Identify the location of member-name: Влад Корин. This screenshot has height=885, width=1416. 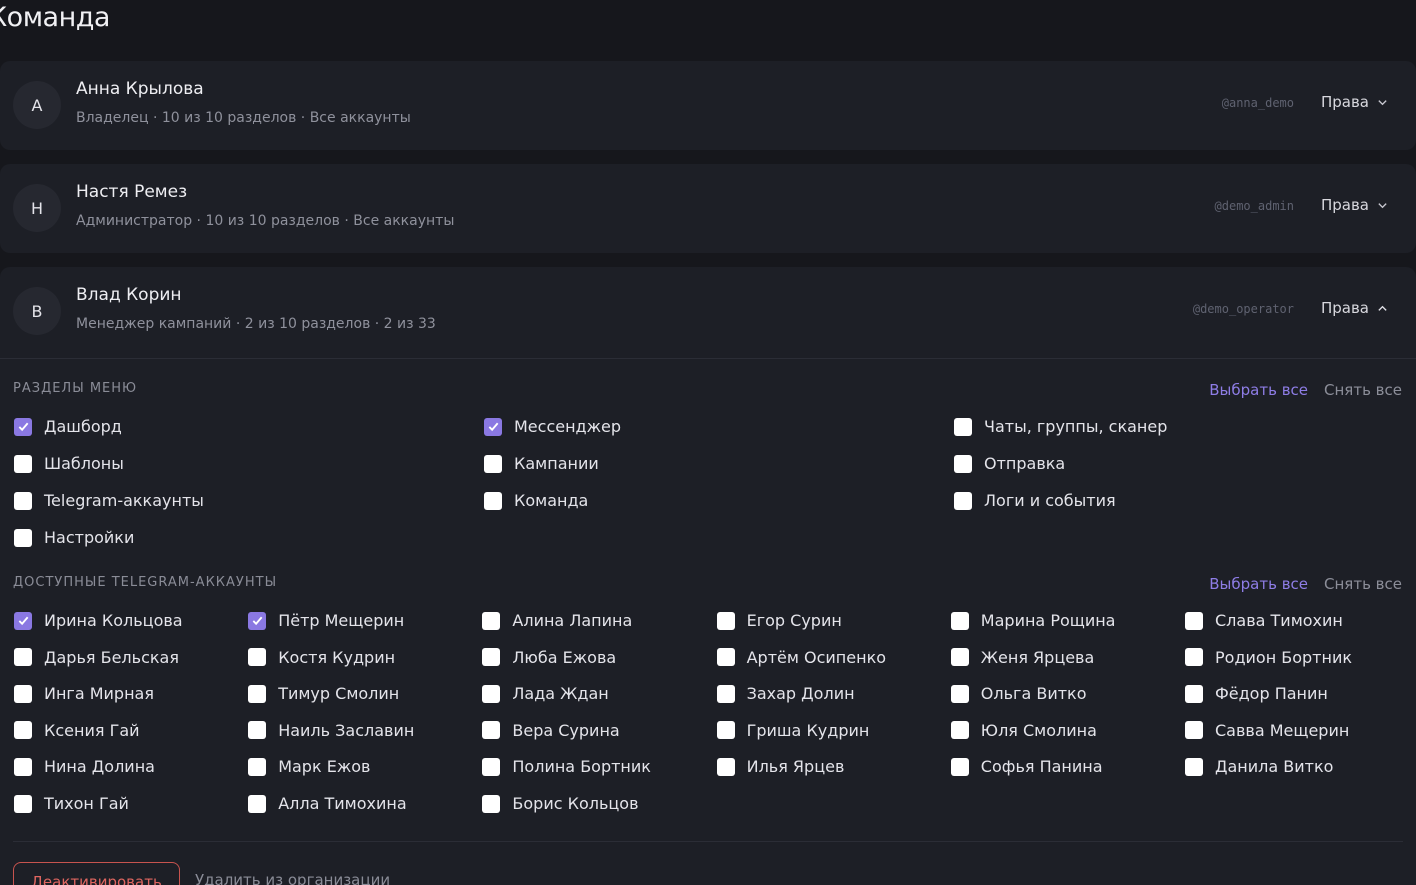
(129, 295).